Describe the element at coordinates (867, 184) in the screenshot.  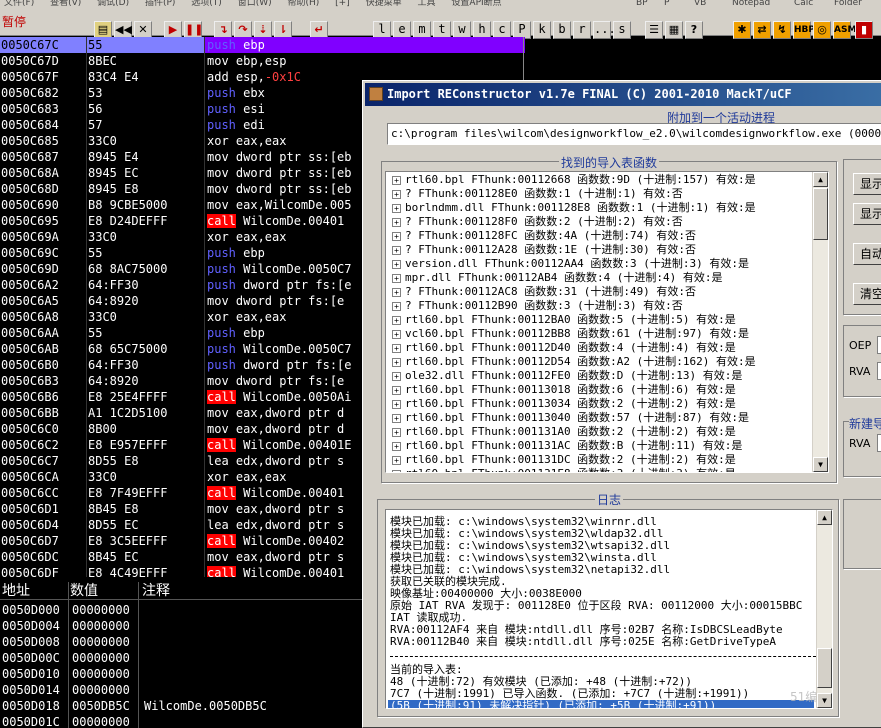
I see `show-valid-button: 显示` at that location.